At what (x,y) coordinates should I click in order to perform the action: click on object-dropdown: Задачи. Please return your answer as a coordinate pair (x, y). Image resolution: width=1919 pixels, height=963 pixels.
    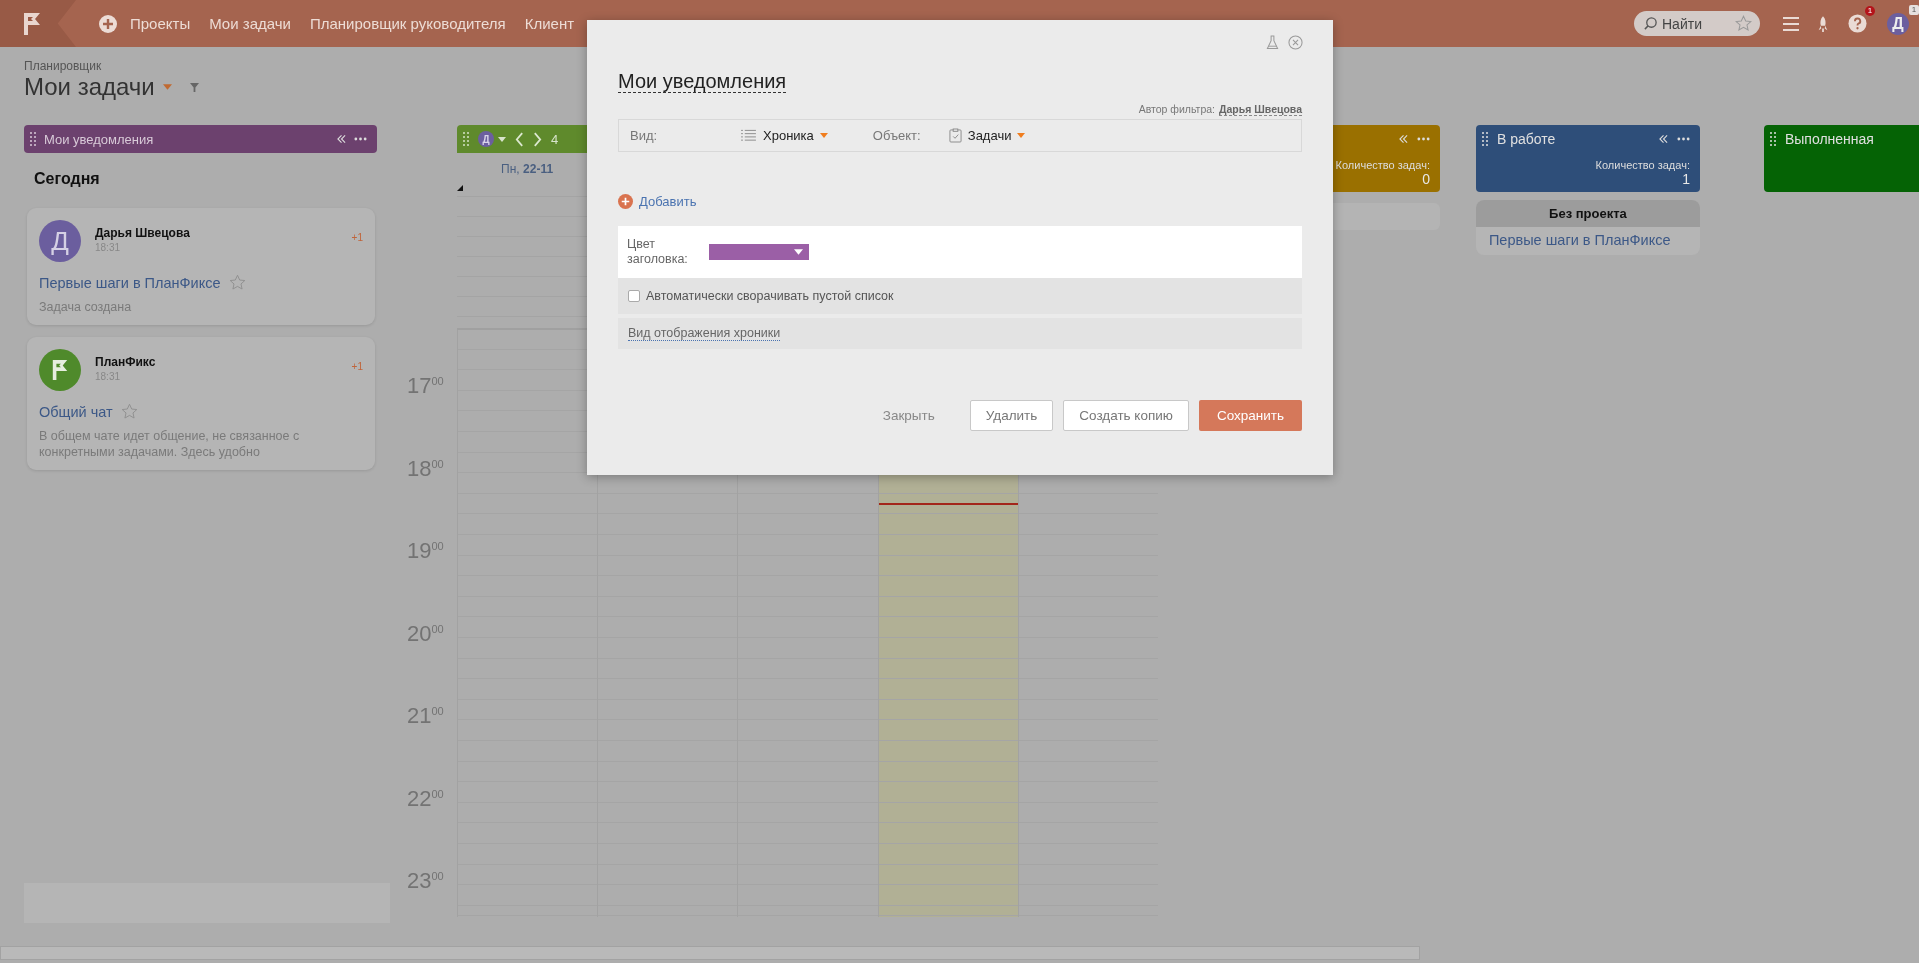
    Looking at the image, I should click on (987, 135).